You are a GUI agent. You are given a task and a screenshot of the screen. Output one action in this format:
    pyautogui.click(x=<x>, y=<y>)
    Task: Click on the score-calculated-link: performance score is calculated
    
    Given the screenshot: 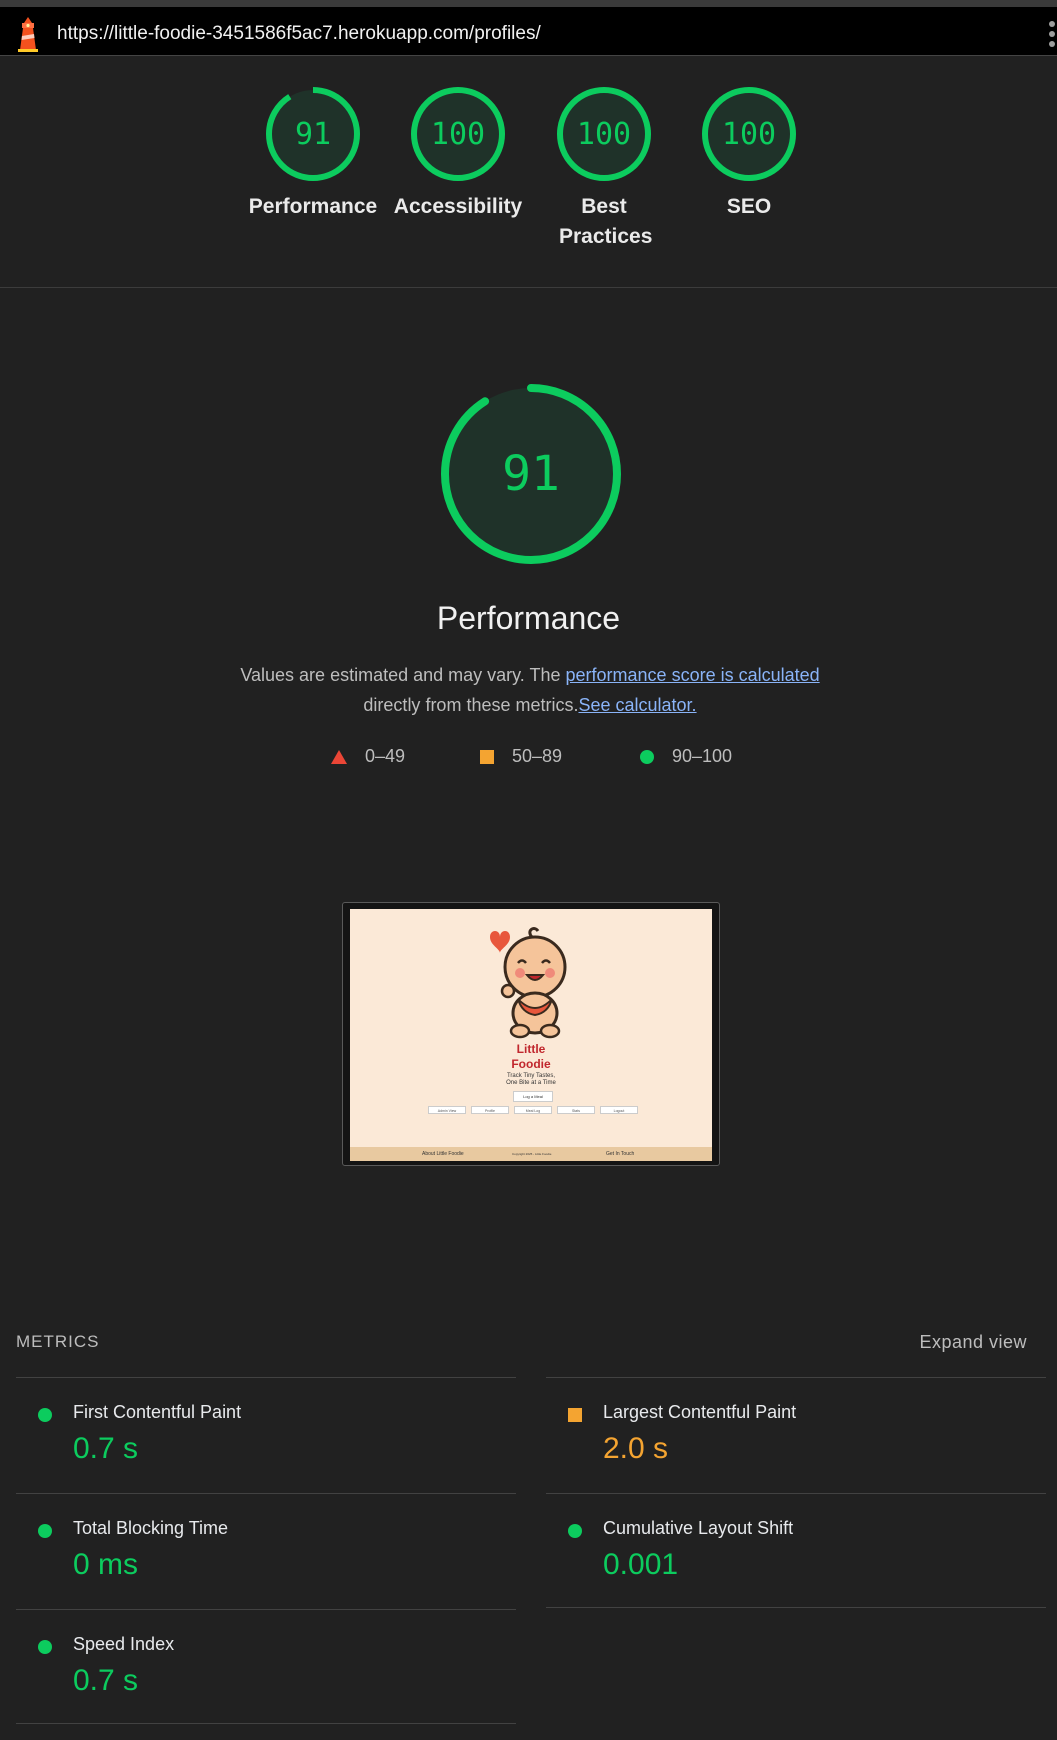 What is the action you would take?
    pyautogui.click(x=693, y=675)
    